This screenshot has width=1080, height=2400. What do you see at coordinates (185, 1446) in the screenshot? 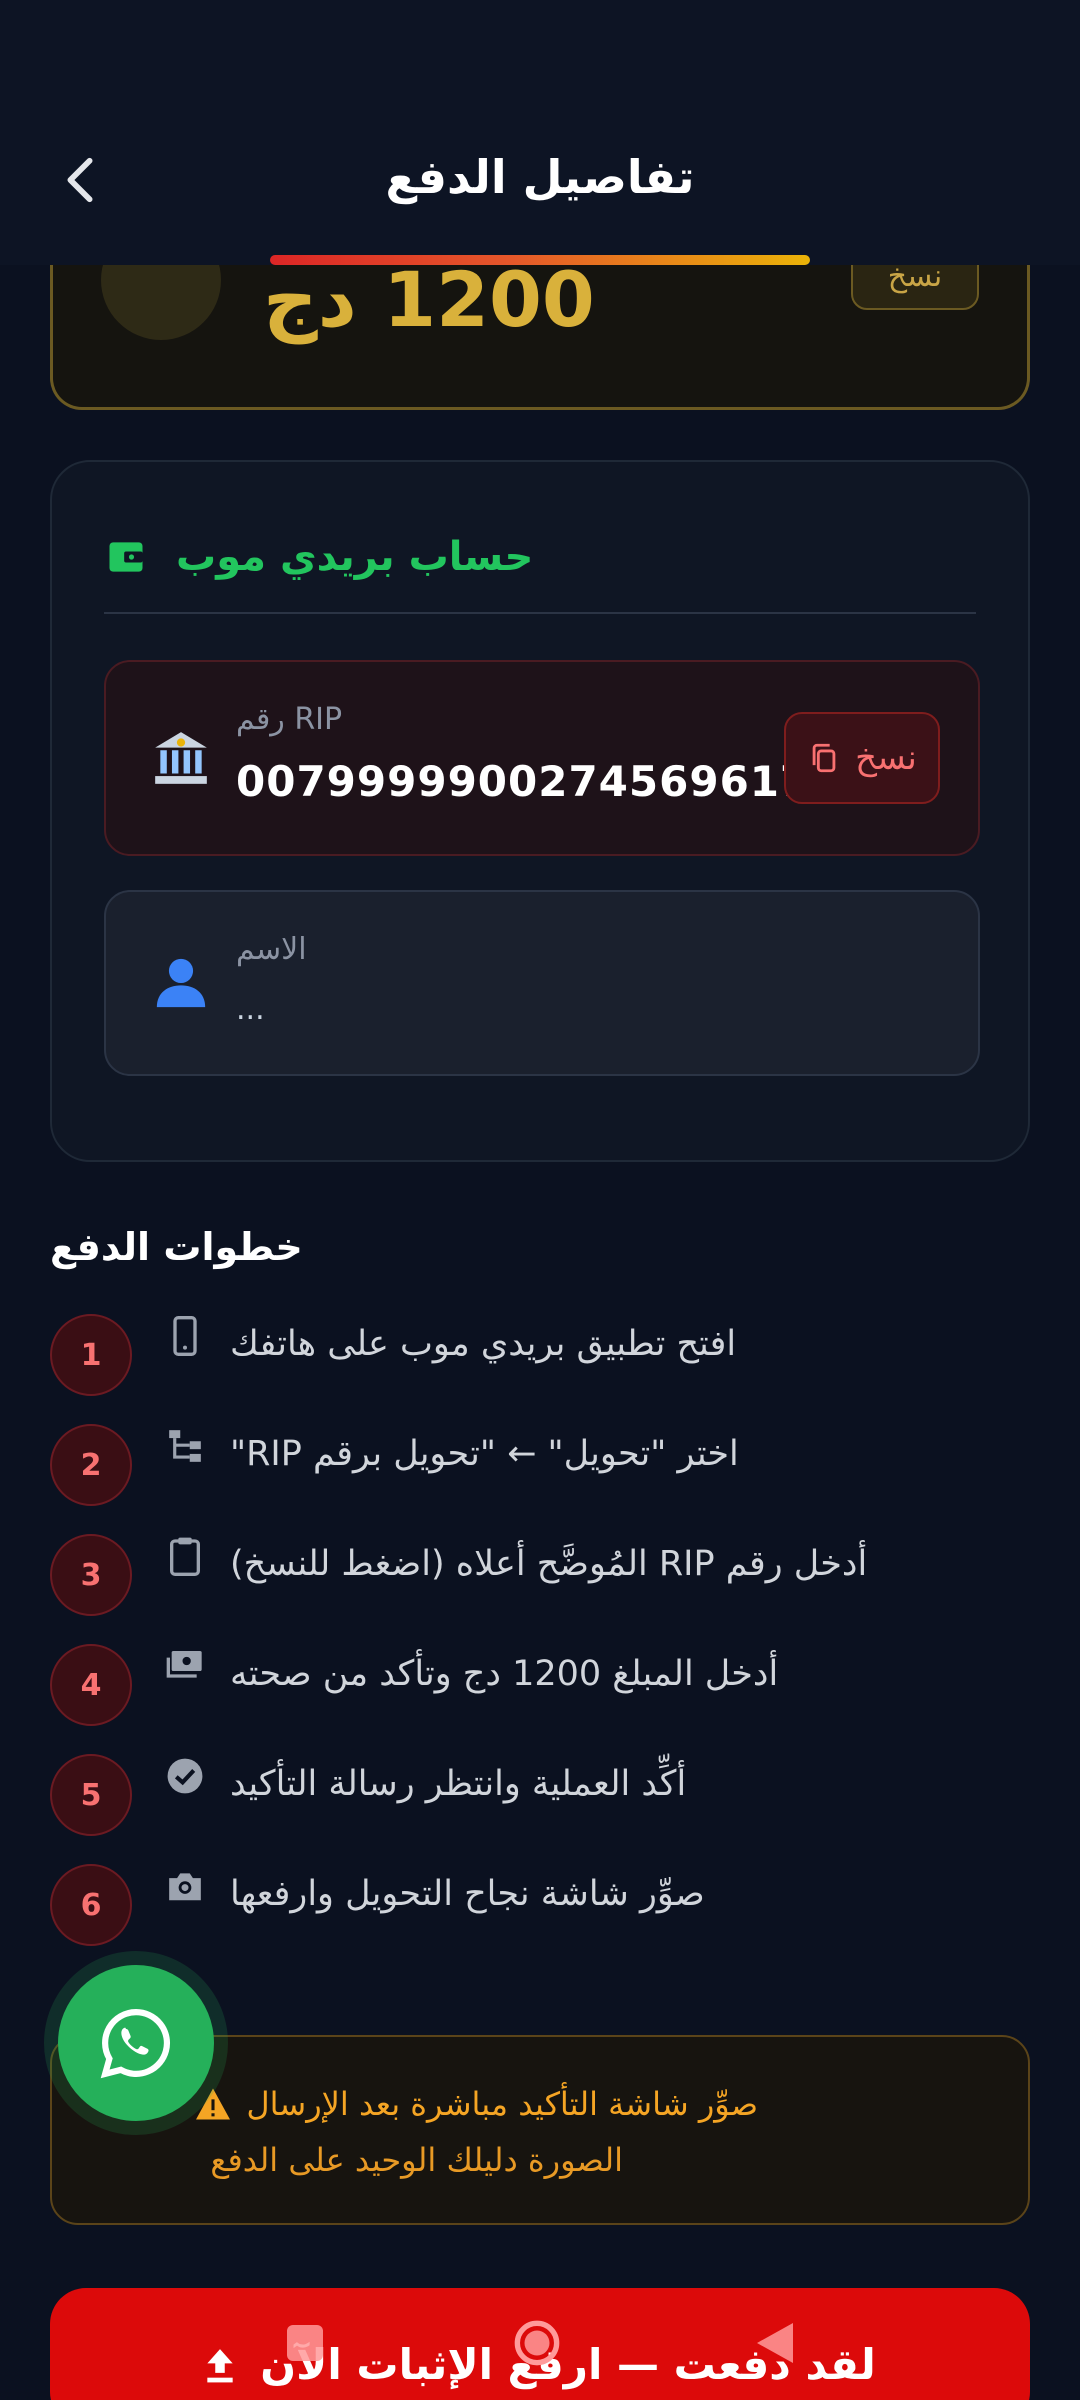
I see `transfer-icon` at bounding box center [185, 1446].